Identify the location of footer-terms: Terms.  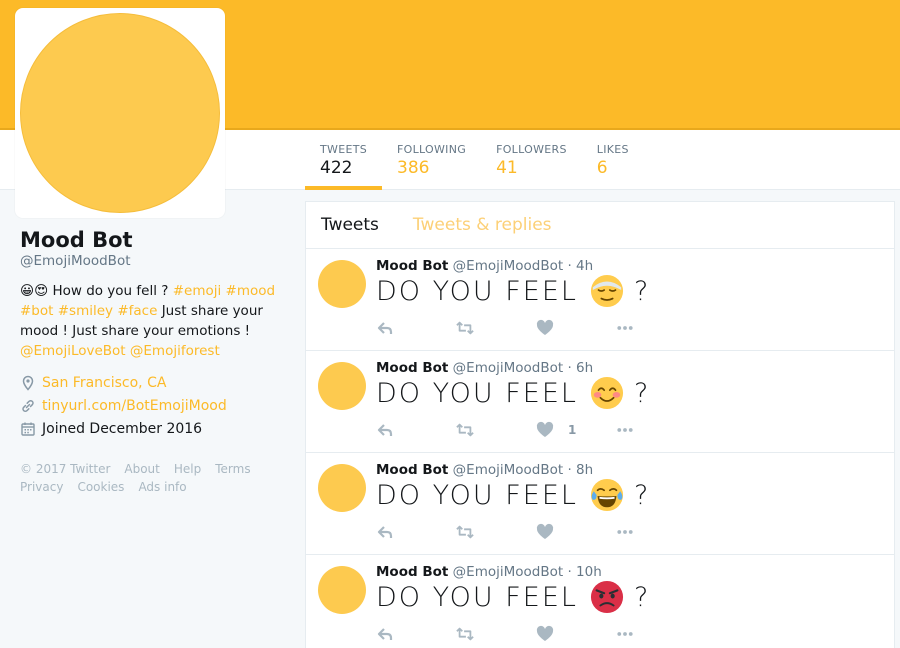
(232, 469).